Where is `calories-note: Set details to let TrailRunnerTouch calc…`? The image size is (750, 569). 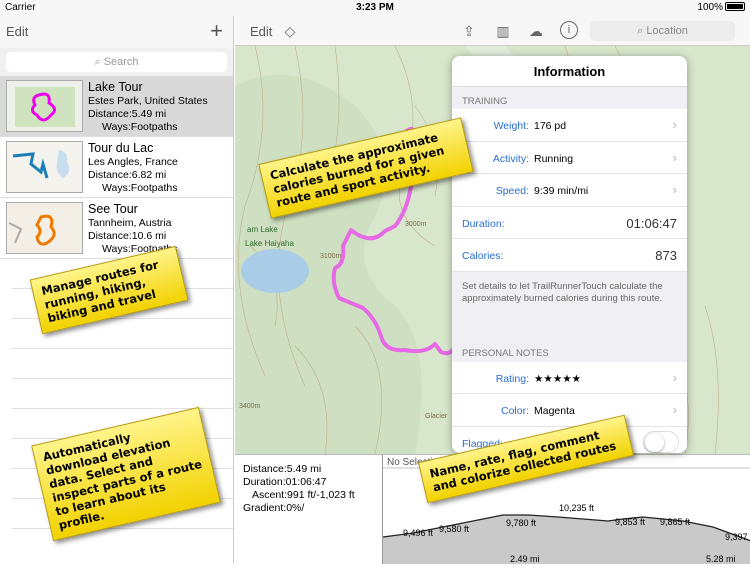
calories-note: Set details to let TrailRunnerTouch calc… is located at coordinates (569, 302).